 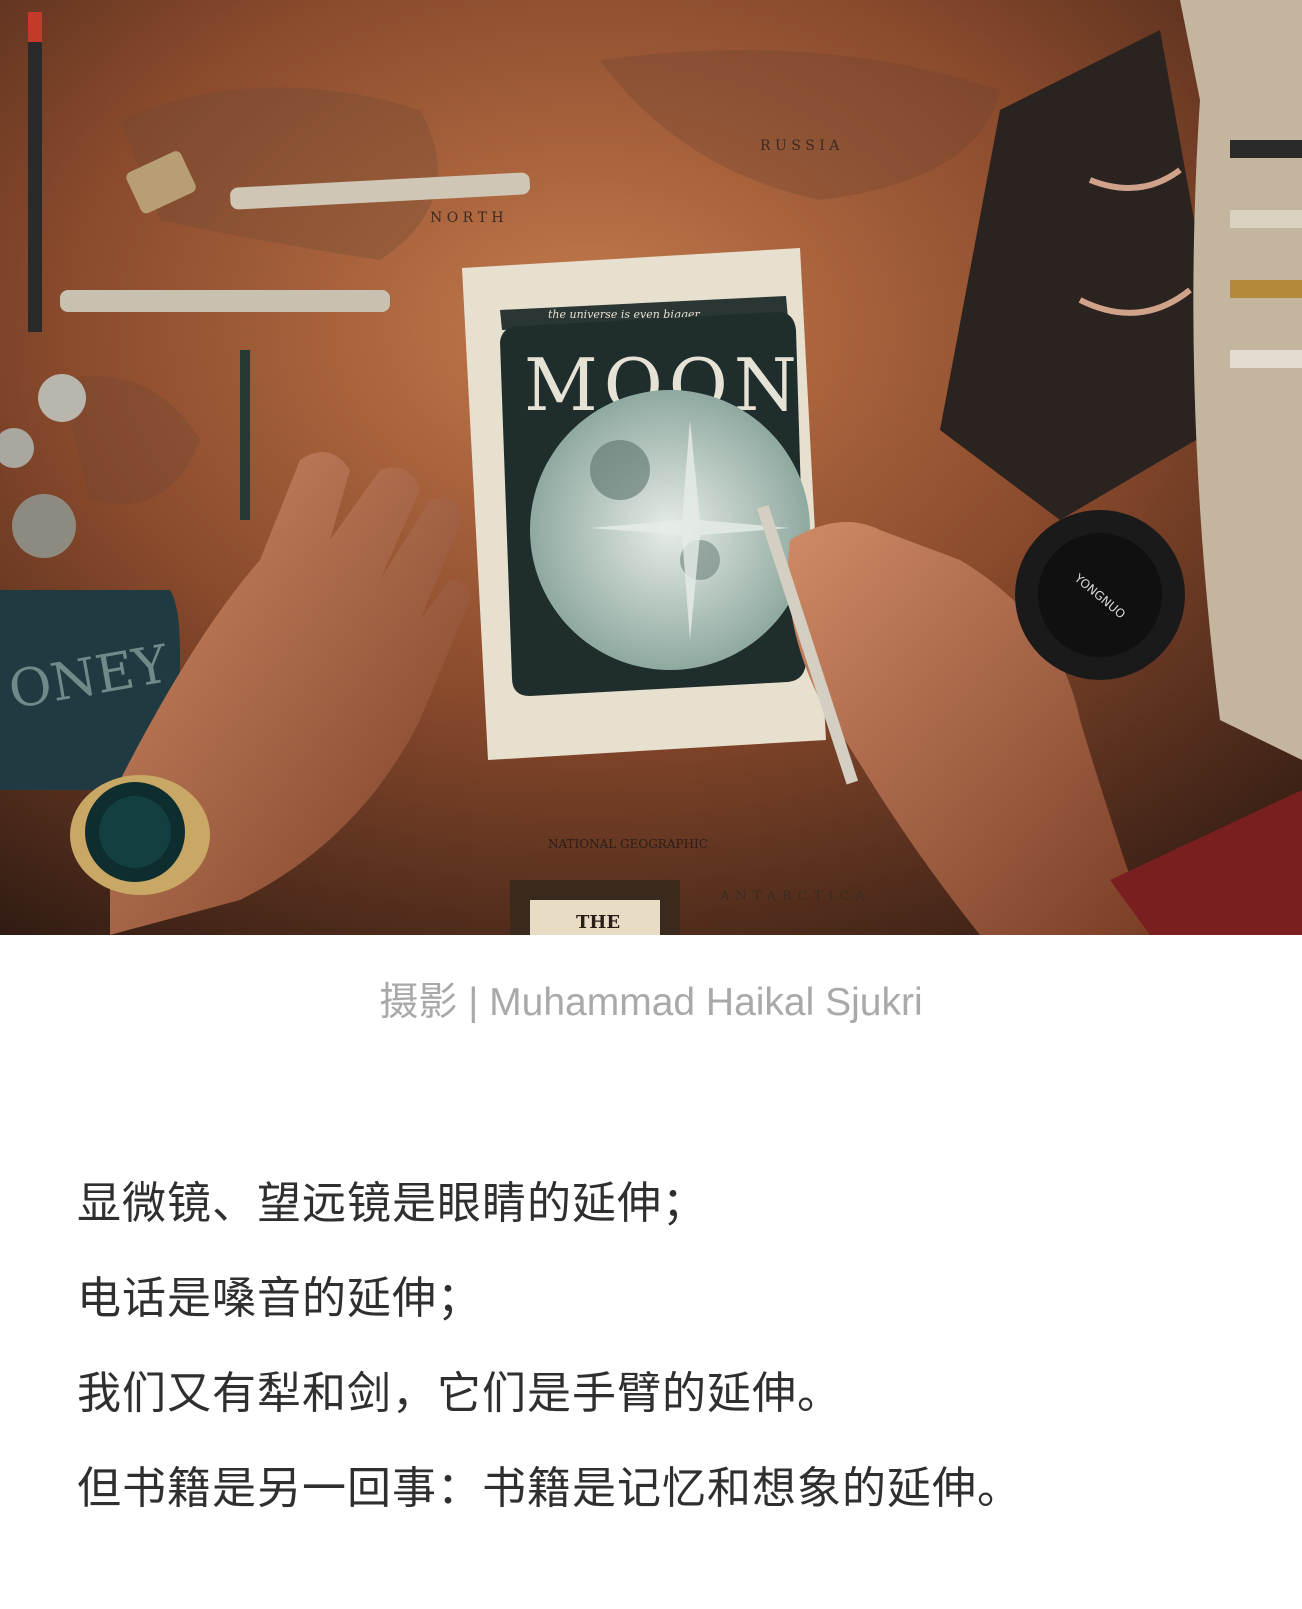 What do you see at coordinates (467, 218) in the screenshot?
I see `map-label-north: N O R T H` at bounding box center [467, 218].